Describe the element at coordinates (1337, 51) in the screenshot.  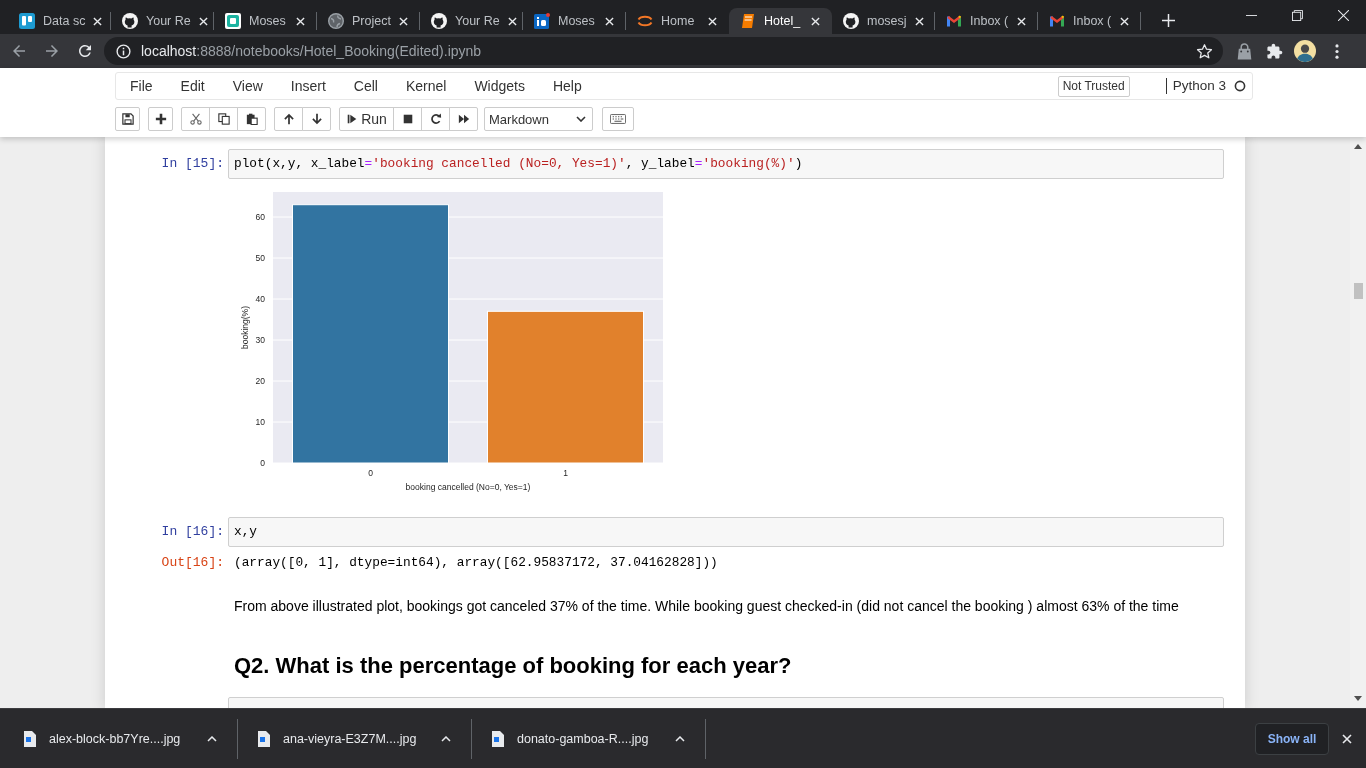
I see `menu-icon` at that location.